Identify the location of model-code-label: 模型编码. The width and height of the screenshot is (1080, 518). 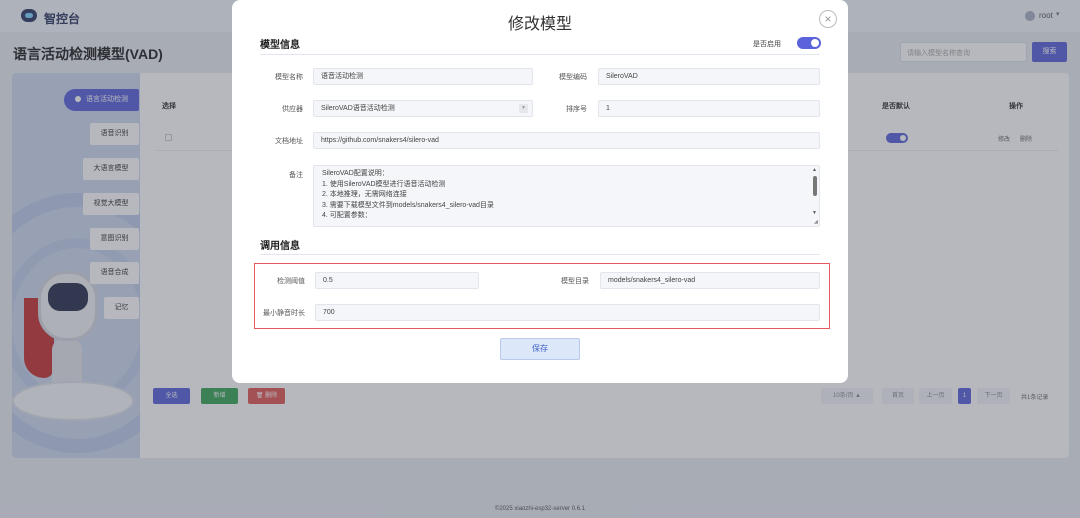
(573, 77).